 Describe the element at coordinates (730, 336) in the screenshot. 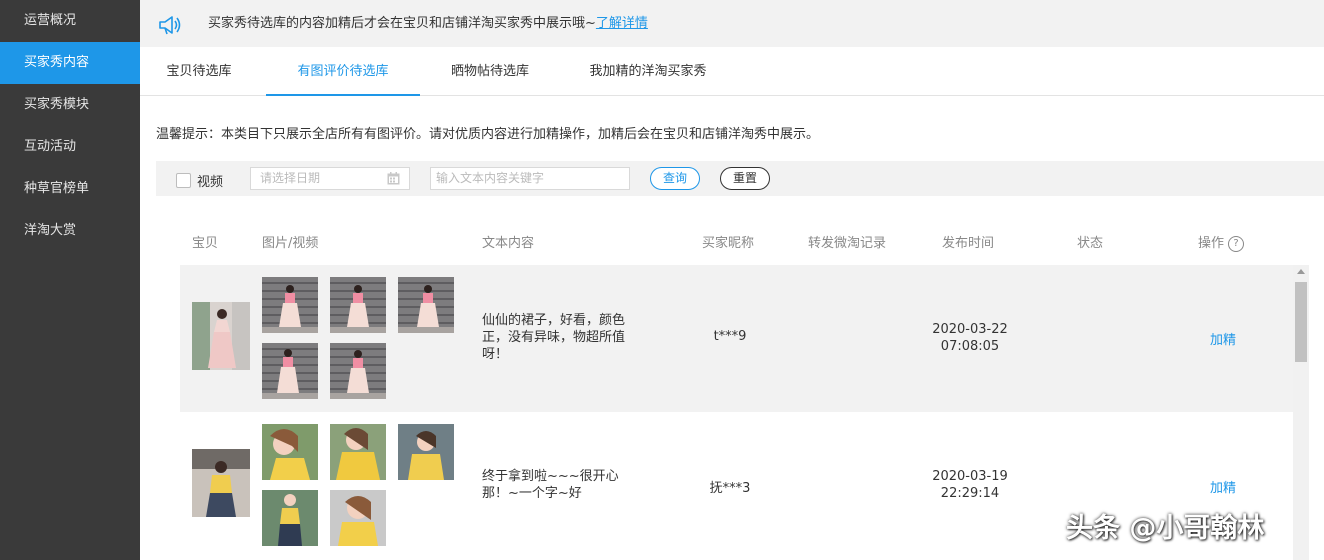

I see `buyer-nickname: t***9` at that location.